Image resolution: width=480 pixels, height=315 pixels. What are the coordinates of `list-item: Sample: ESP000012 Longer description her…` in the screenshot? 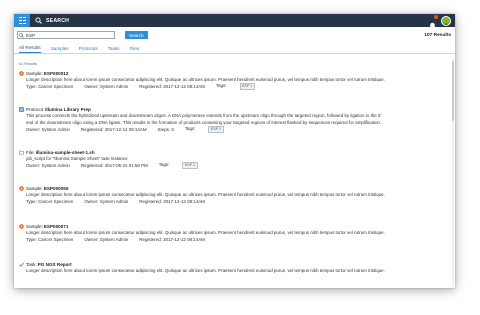 It's located at (230, 80).